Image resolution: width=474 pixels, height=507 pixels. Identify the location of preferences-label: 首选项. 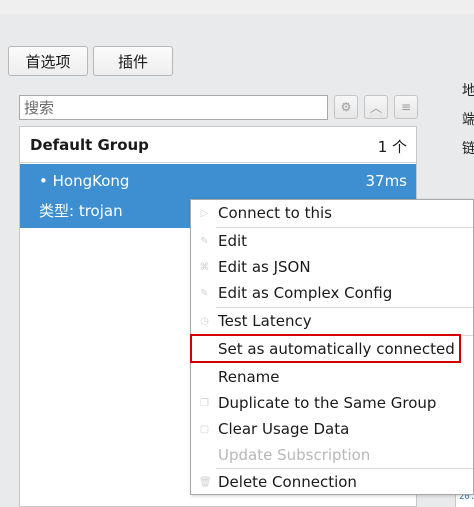
(48, 61).